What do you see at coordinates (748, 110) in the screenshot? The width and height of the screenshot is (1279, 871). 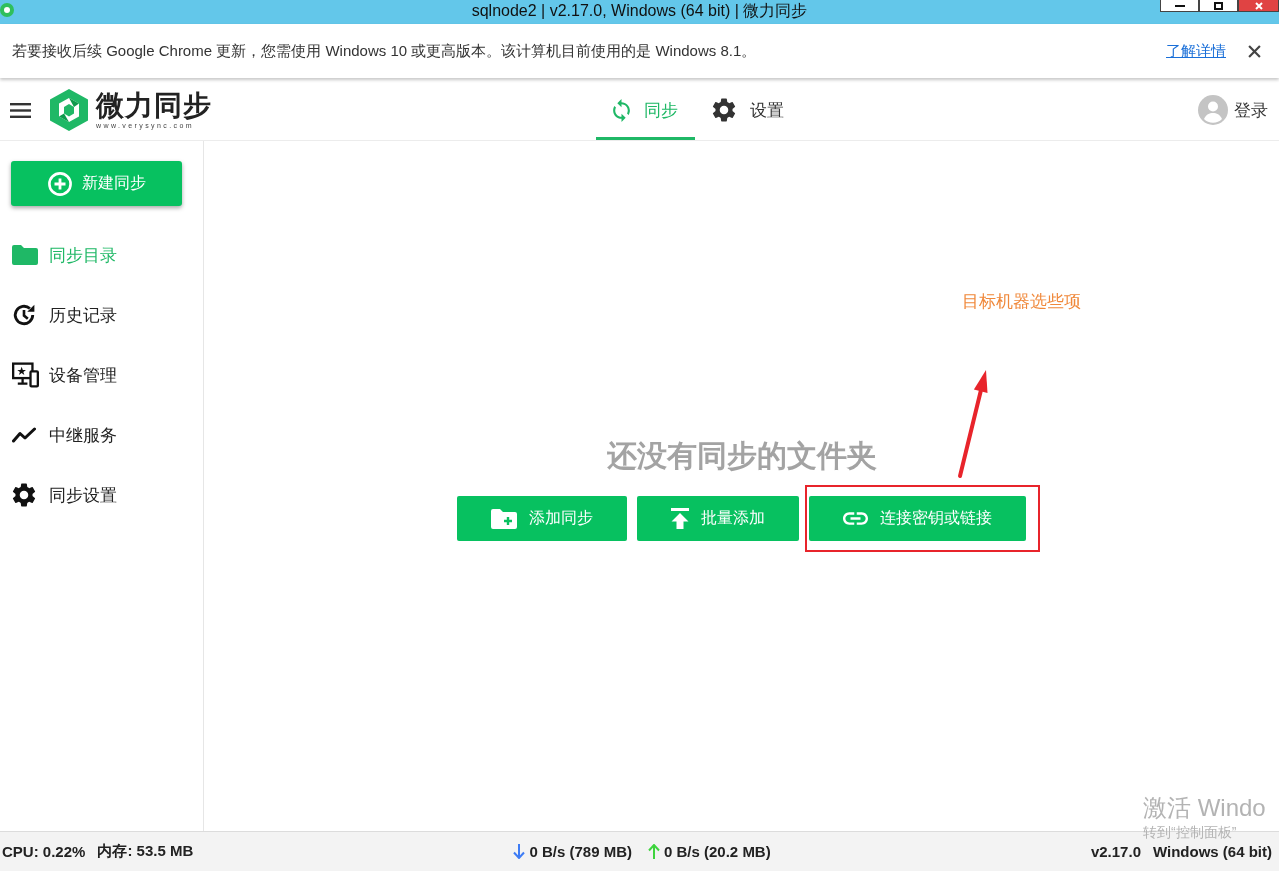 I see `nav-tab: 设置` at bounding box center [748, 110].